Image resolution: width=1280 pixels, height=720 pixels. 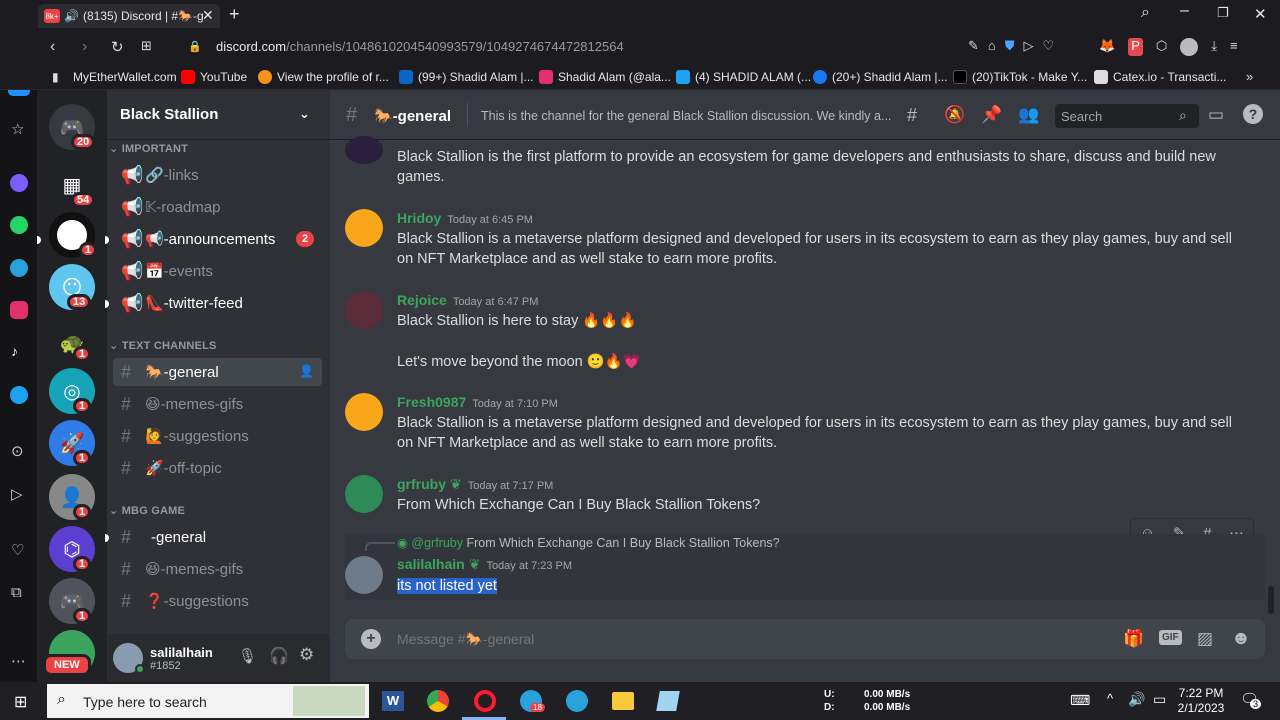 What do you see at coordinates (217, 239) in the screenshot?
I see `channel-announcements: 📢 📢-announcements 2` at bounding box center [217, 239].